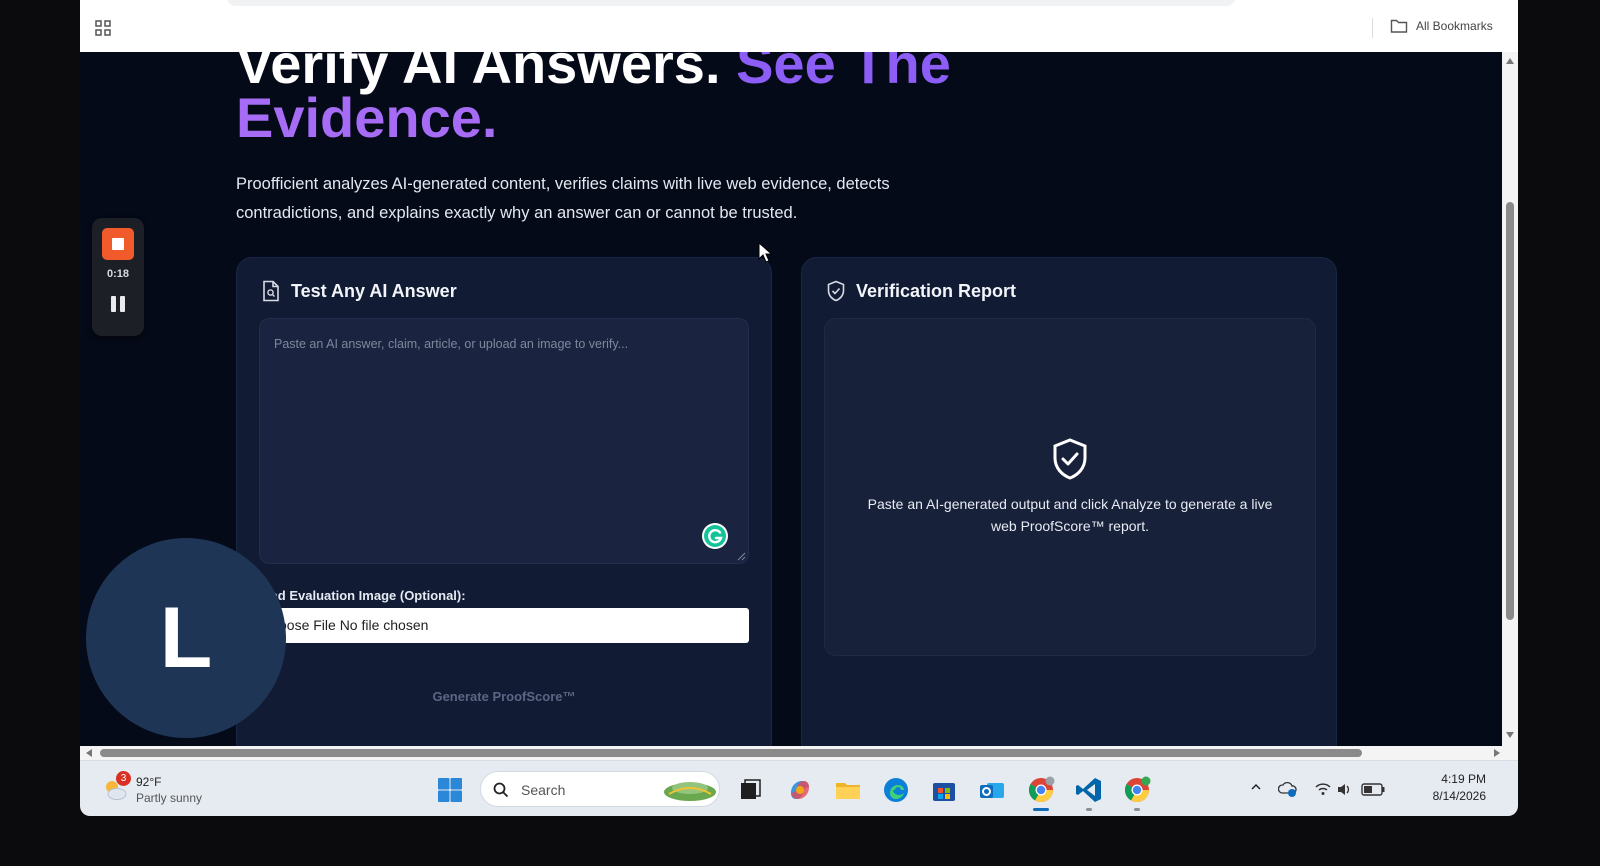  I want to click on wifi-icon, so click(1323, 789).